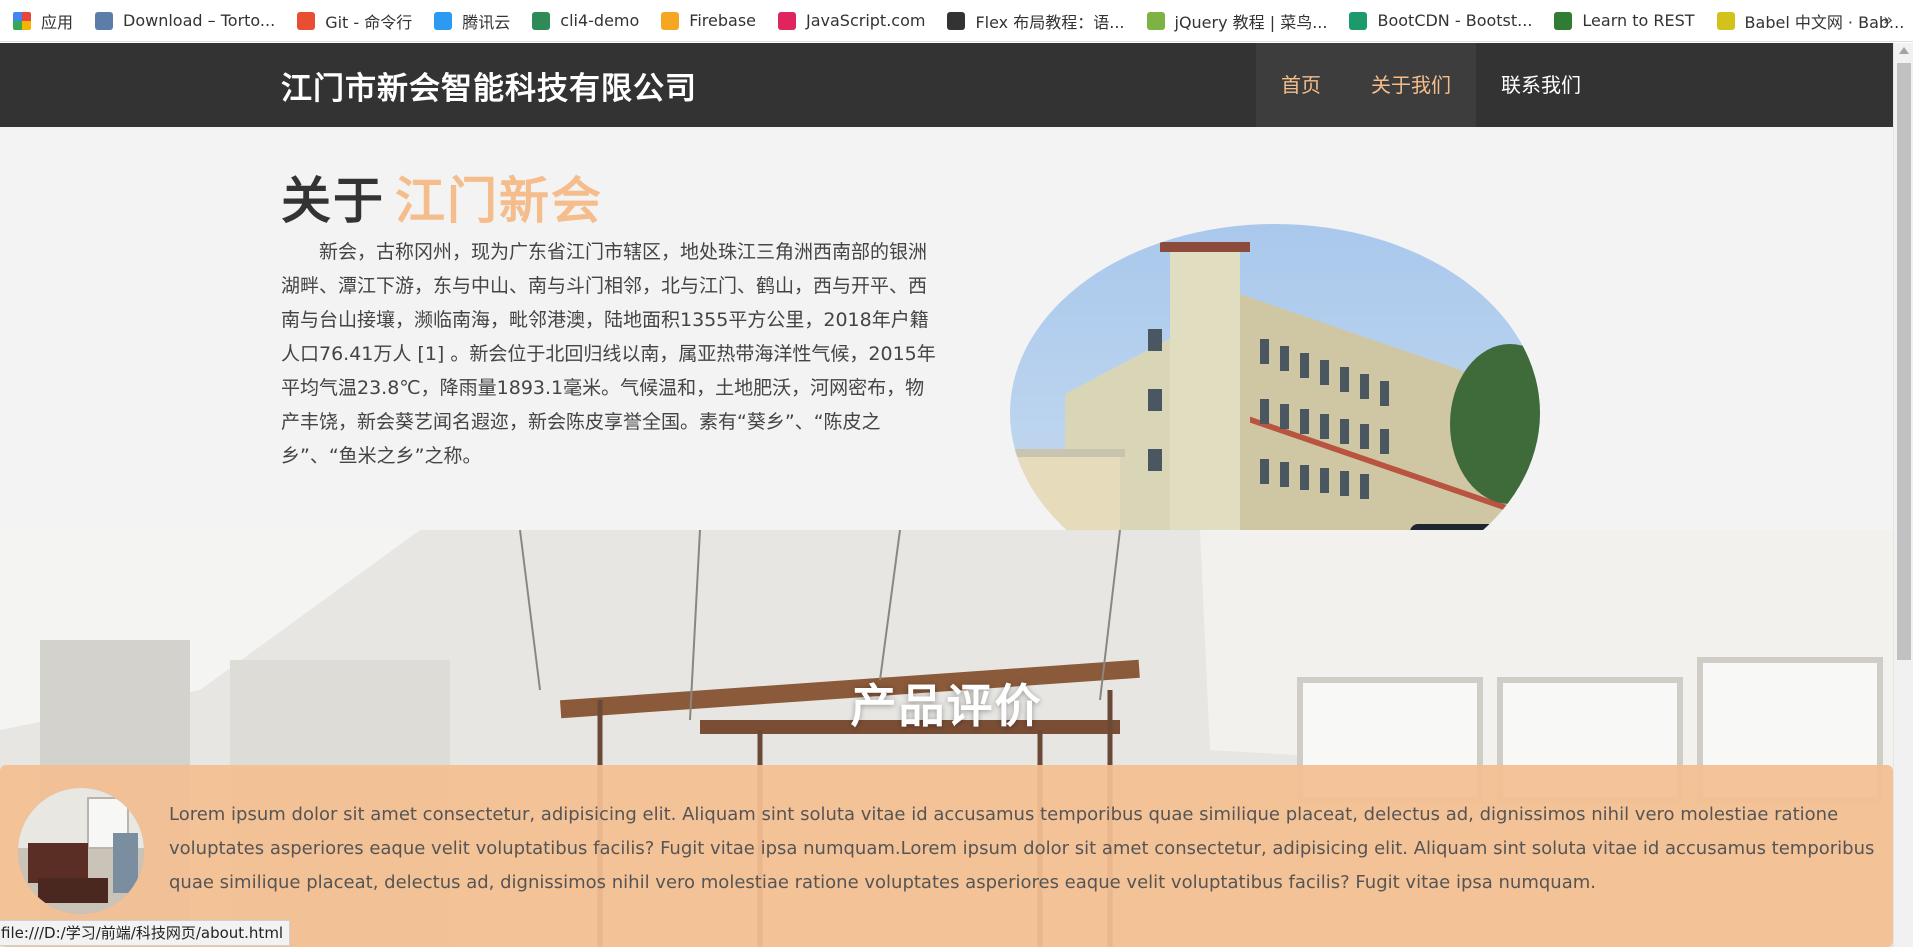 Image resolution: width=1913 pixels, height=947 pixels. I want to click on site-nav: 首页 关于我们 联系我们, so click(1431, 85).